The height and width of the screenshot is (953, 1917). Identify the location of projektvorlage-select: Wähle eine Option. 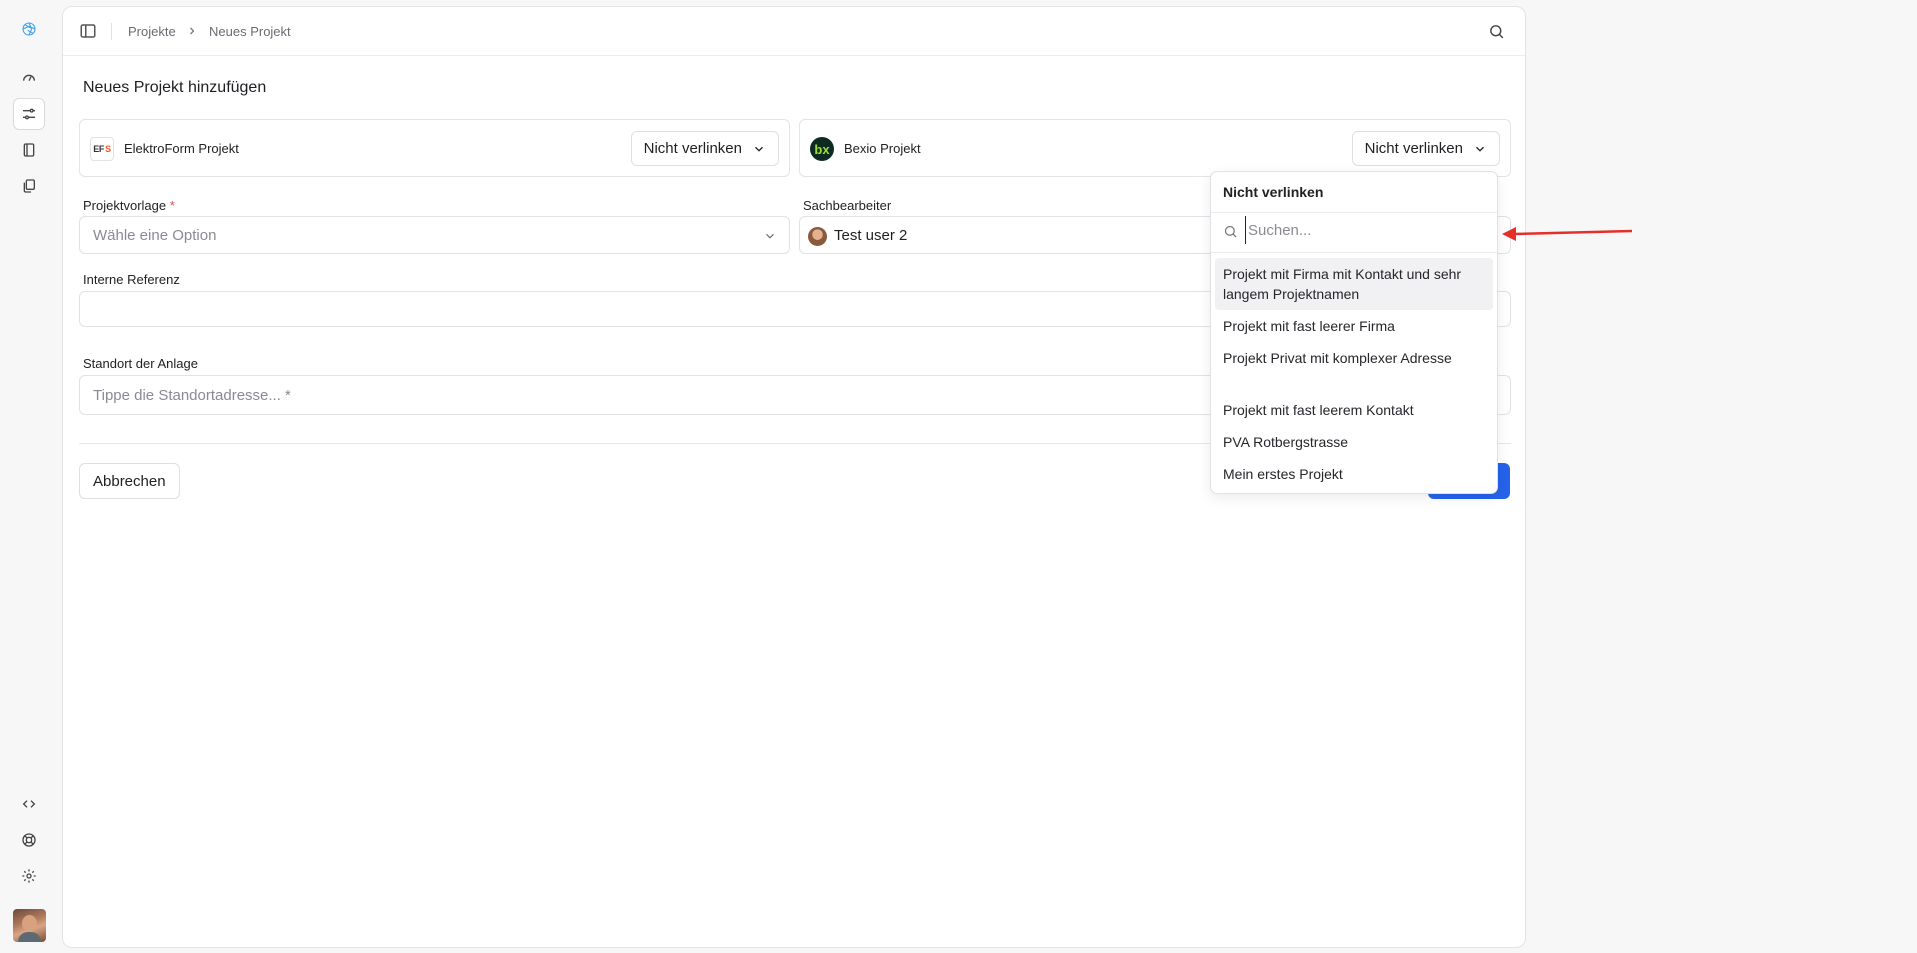
(434, 235).